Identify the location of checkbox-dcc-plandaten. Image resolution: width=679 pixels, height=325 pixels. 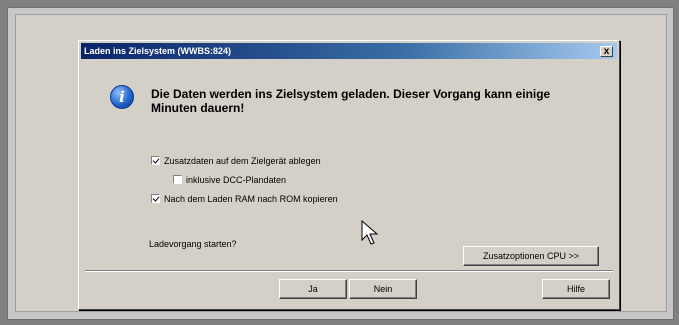
(177, 179).